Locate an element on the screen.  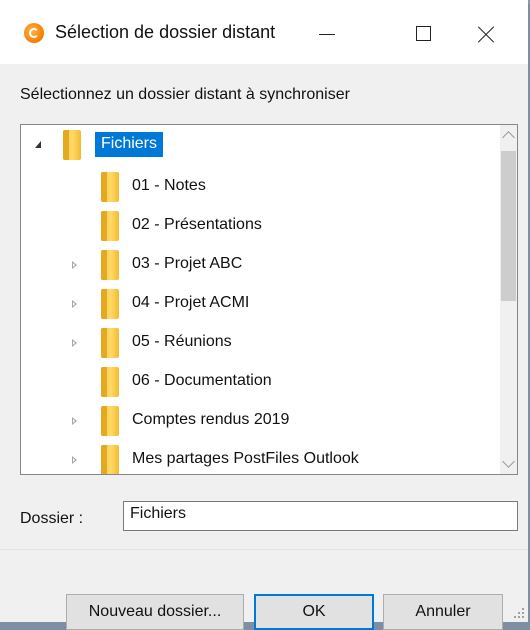
tree-item-02-presentations: 02 - Présentations is located at coordinates (261, 226).